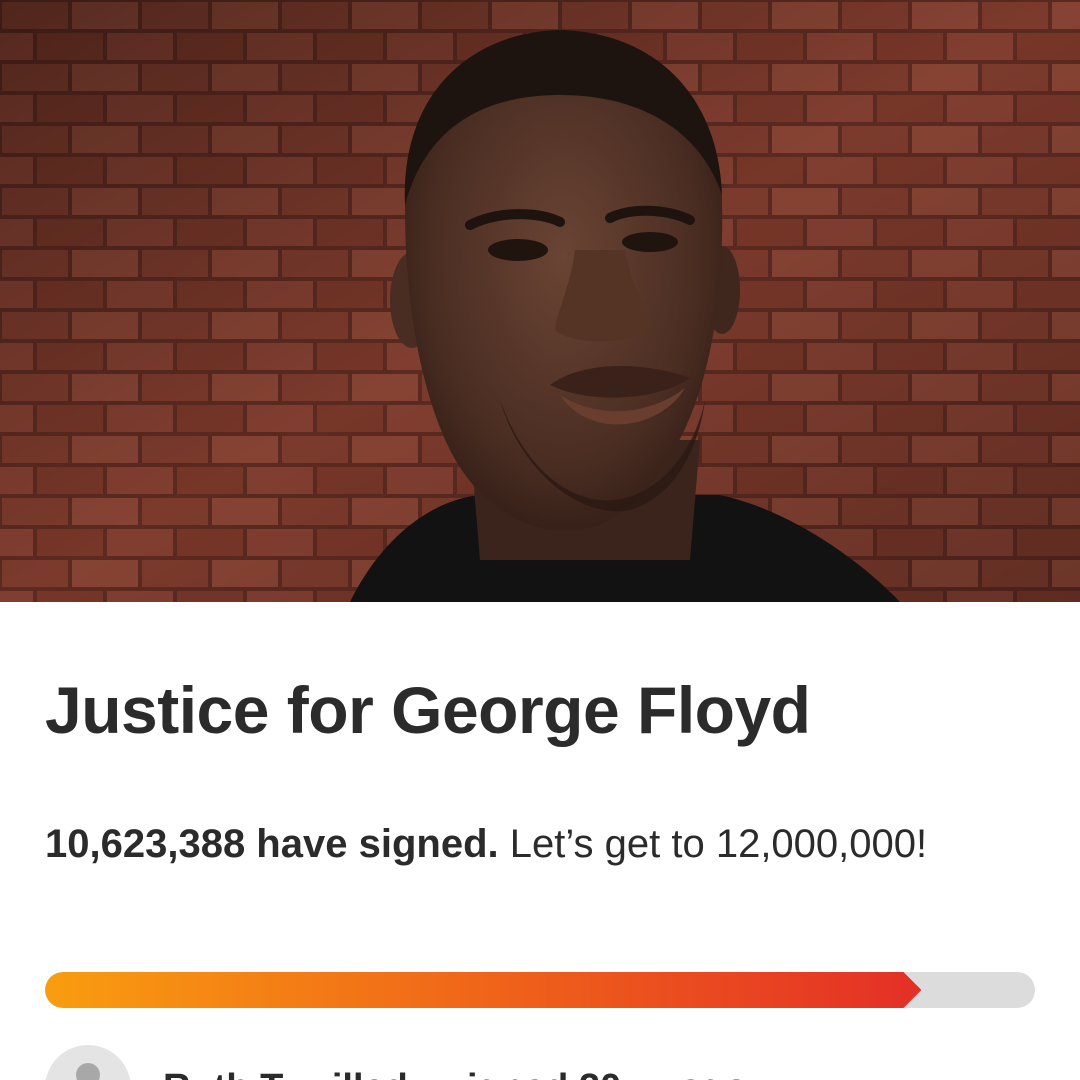  Describe the element at coordinates (483, 990) in the screenshot. I see `signature-progress-fill` at that location.